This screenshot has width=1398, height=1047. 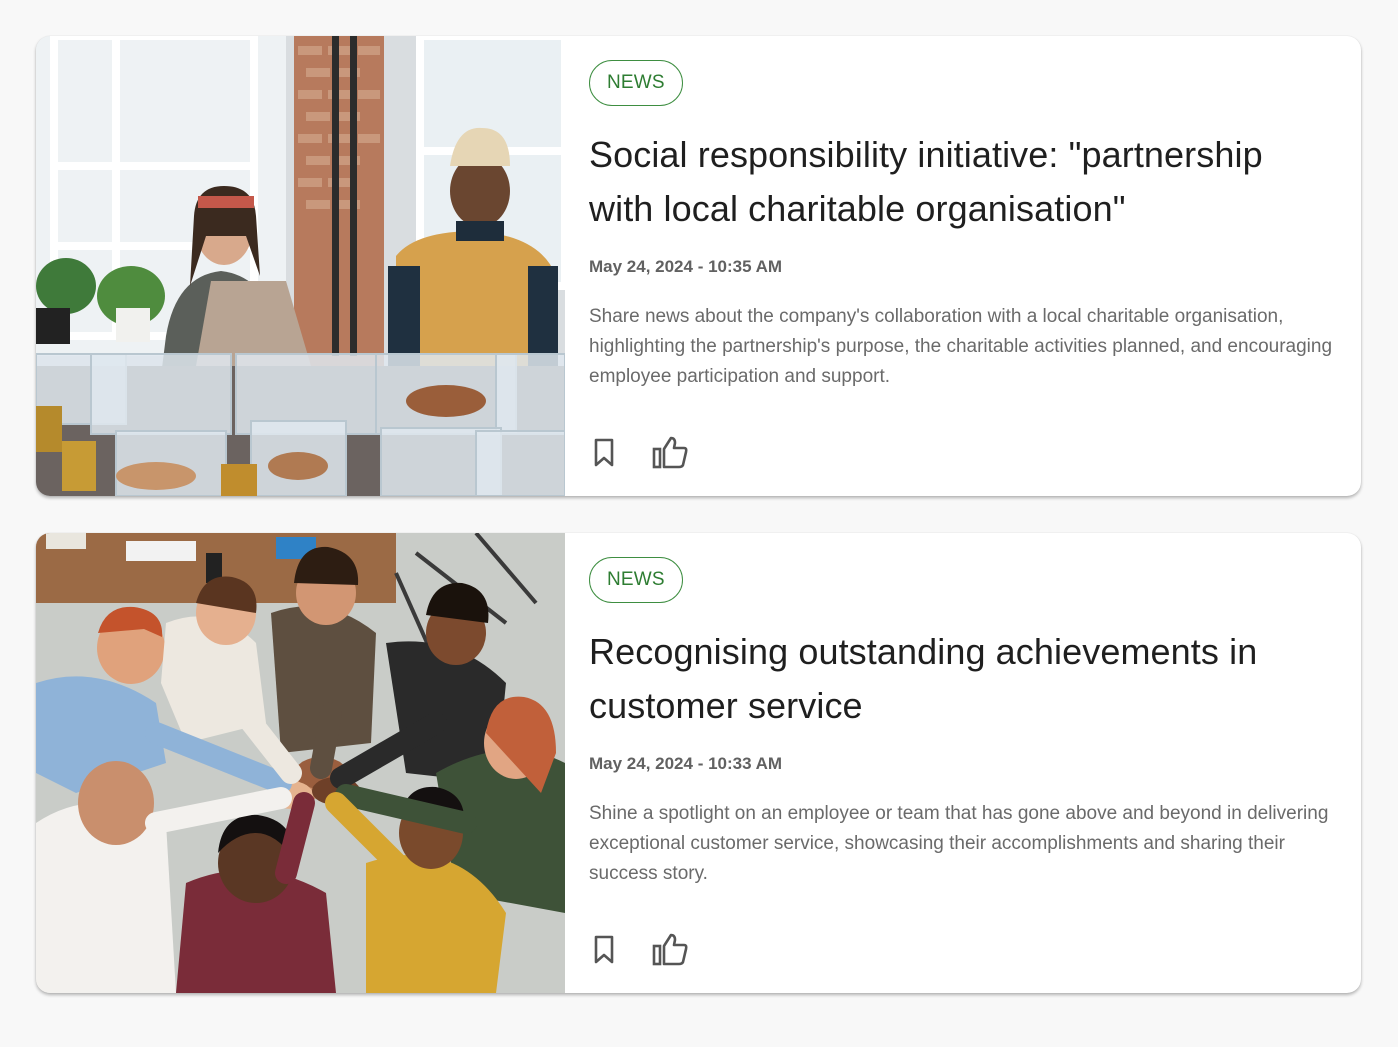 I want to click on news-date: May 24, 2024 - 10:33 AM, so click(x=686, y=763).